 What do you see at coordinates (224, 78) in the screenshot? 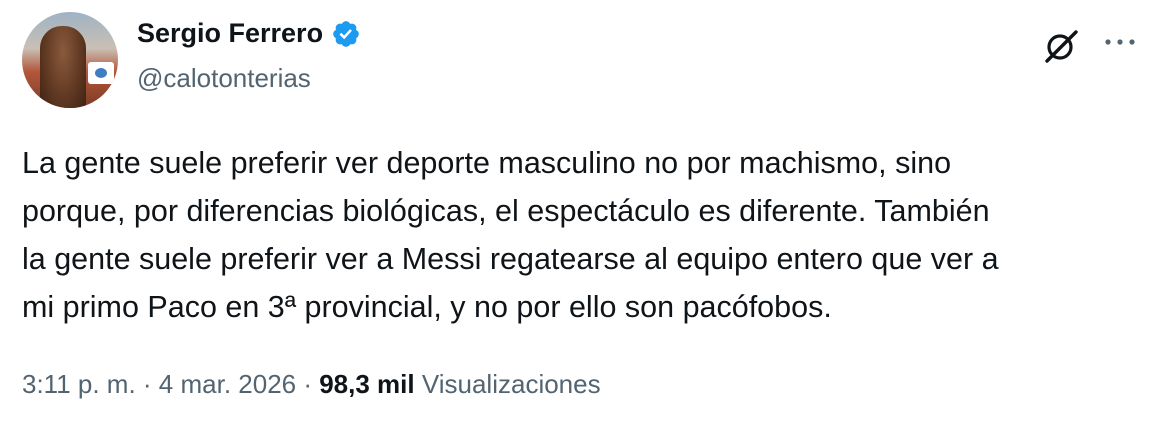
I see `author-handle: @calotonterias` at bounding box center [224, 78].